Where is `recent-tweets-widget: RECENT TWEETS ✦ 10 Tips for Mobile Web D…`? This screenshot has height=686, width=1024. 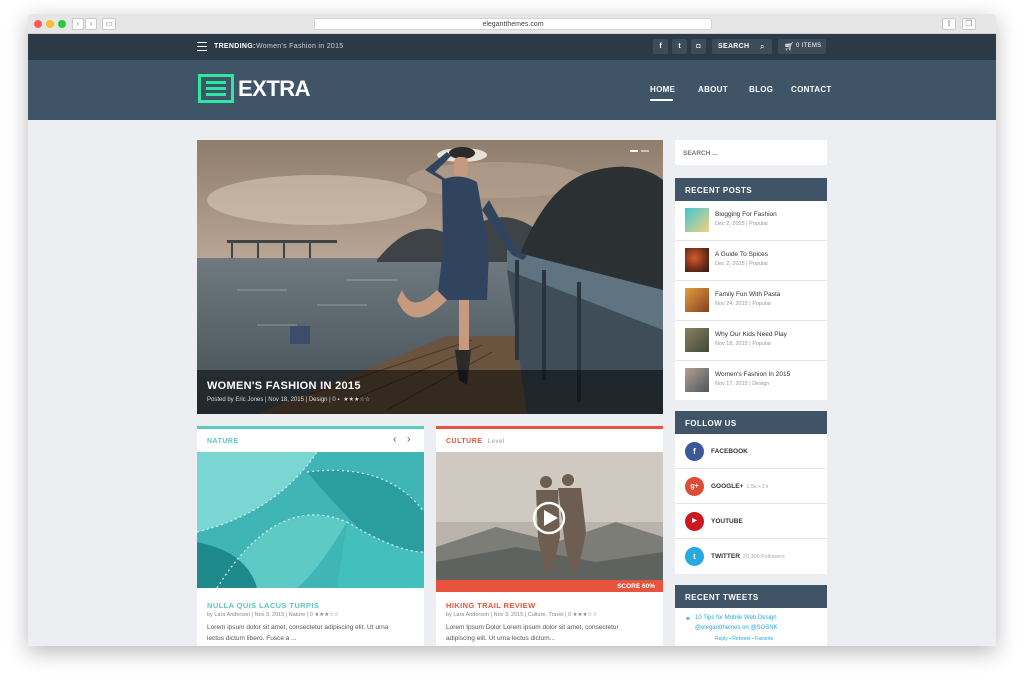
recent-tweets-widget: RECENT TWEETS ✦ 10 Tips for Mobile Web D… is located at coordinates (751, 615).